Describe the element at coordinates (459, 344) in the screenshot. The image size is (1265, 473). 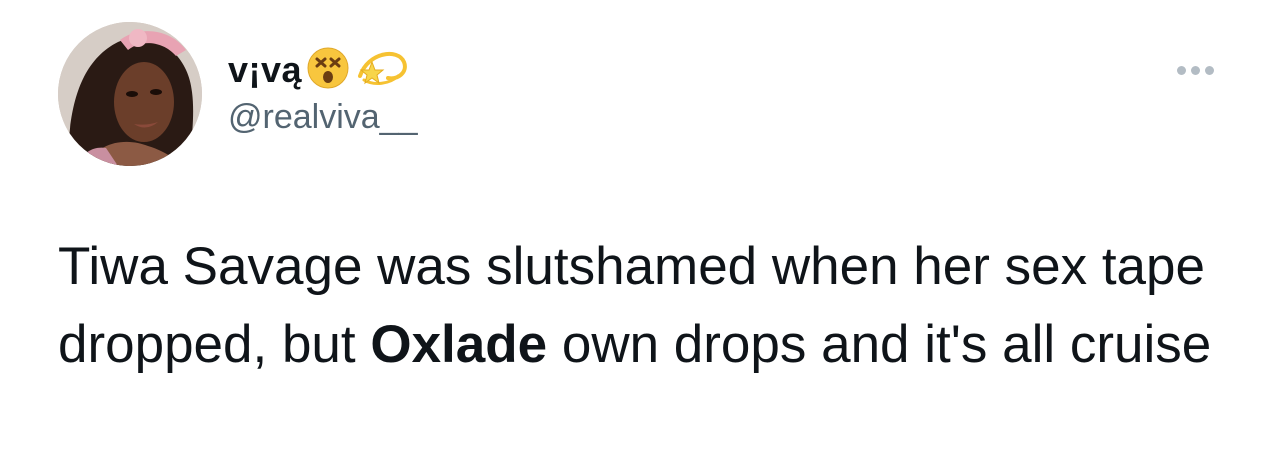
I see `tweet-text-bold: Oxlade` at that location.